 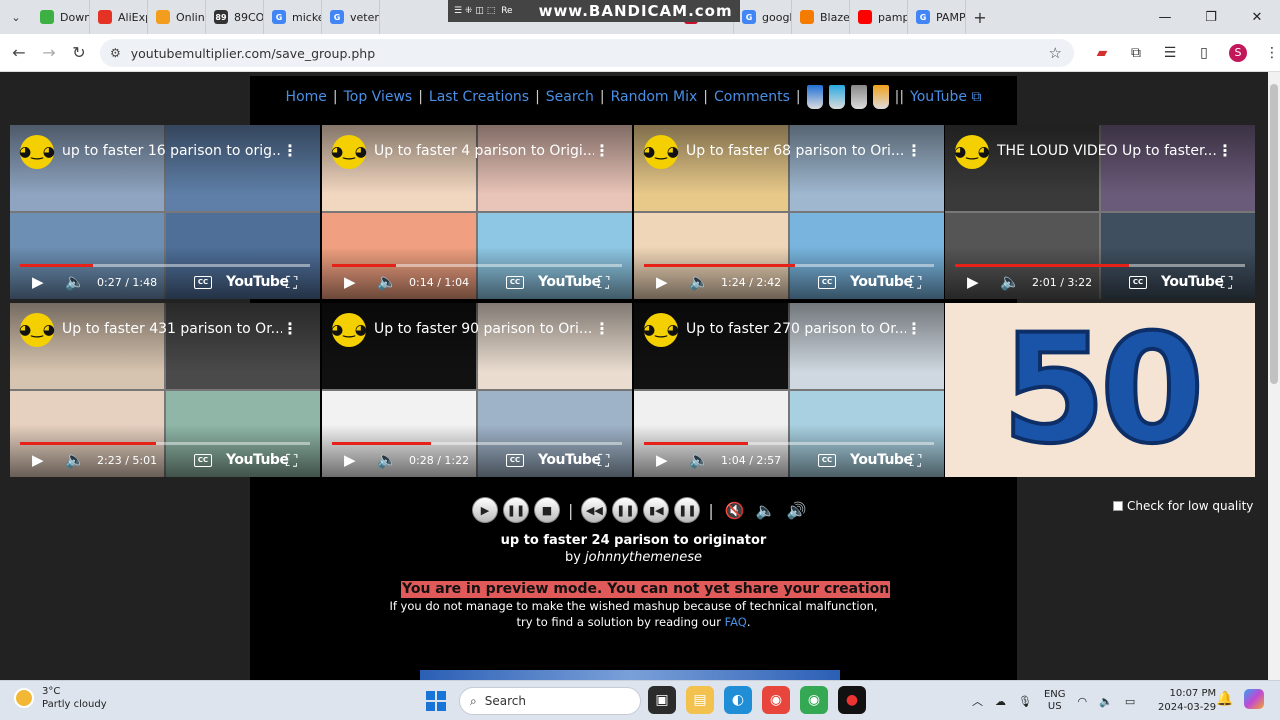 What do you see at coordinates (16, 17) in the screenshot?
I see `tab-search-button: ⌄` at bounding box center [16, 17].